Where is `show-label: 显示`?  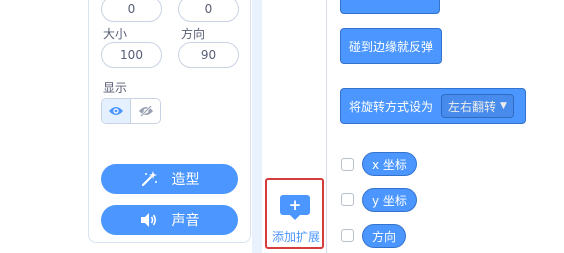 show-label: 显示 is located at coordinates (115, 88).